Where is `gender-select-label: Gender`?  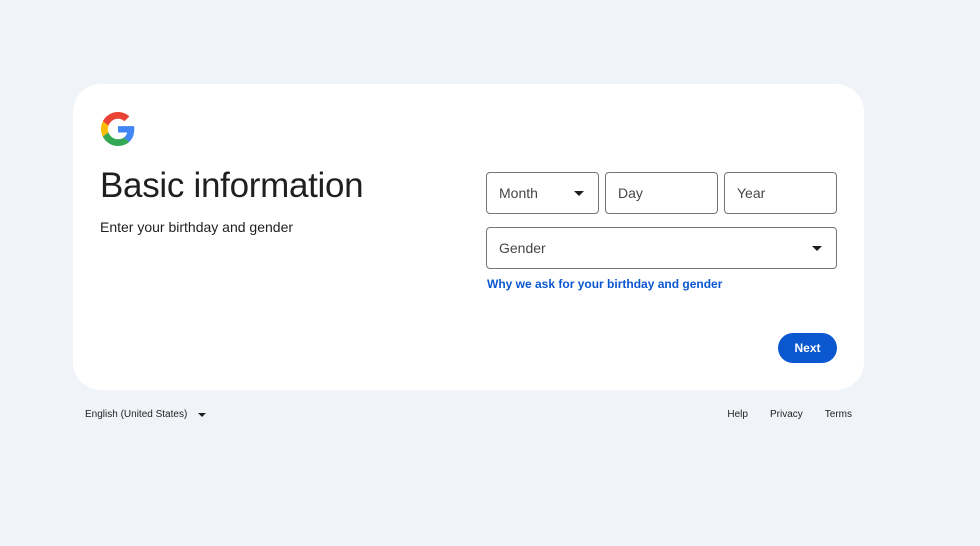
gender-select-label: Gender is located at coordinates (522, 248).